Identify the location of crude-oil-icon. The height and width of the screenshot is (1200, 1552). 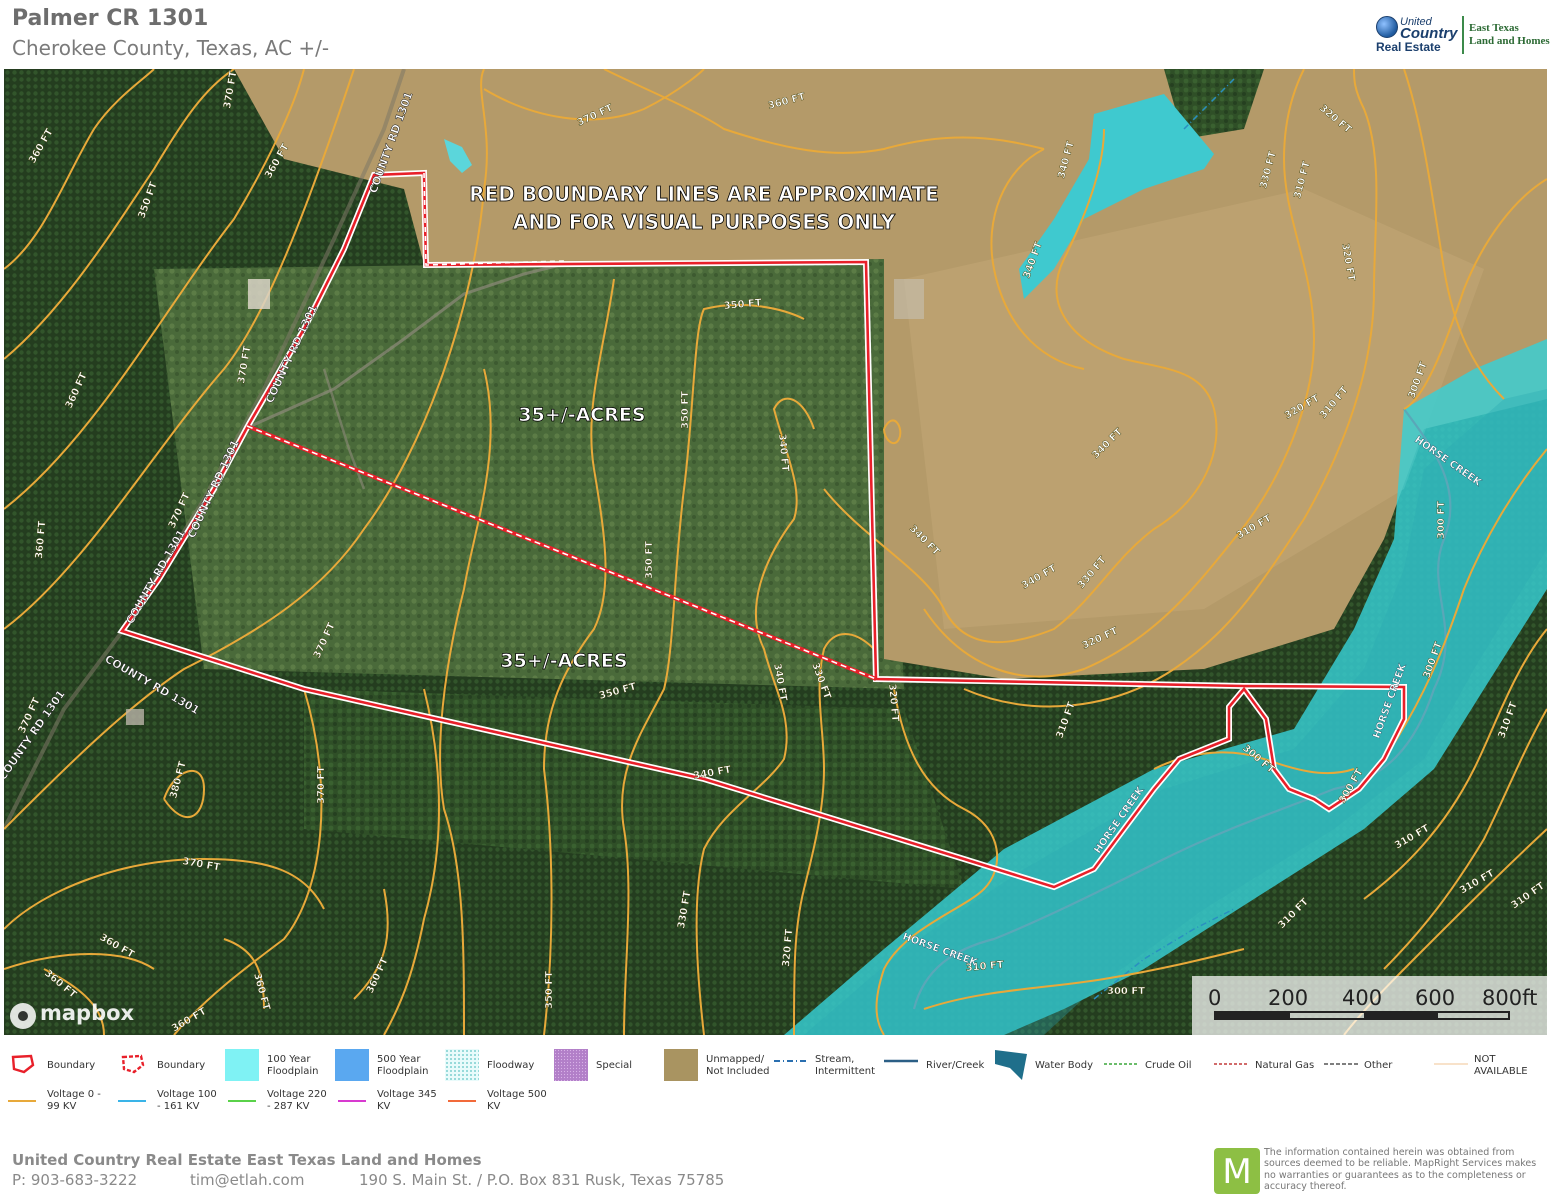
(1121, 1064).